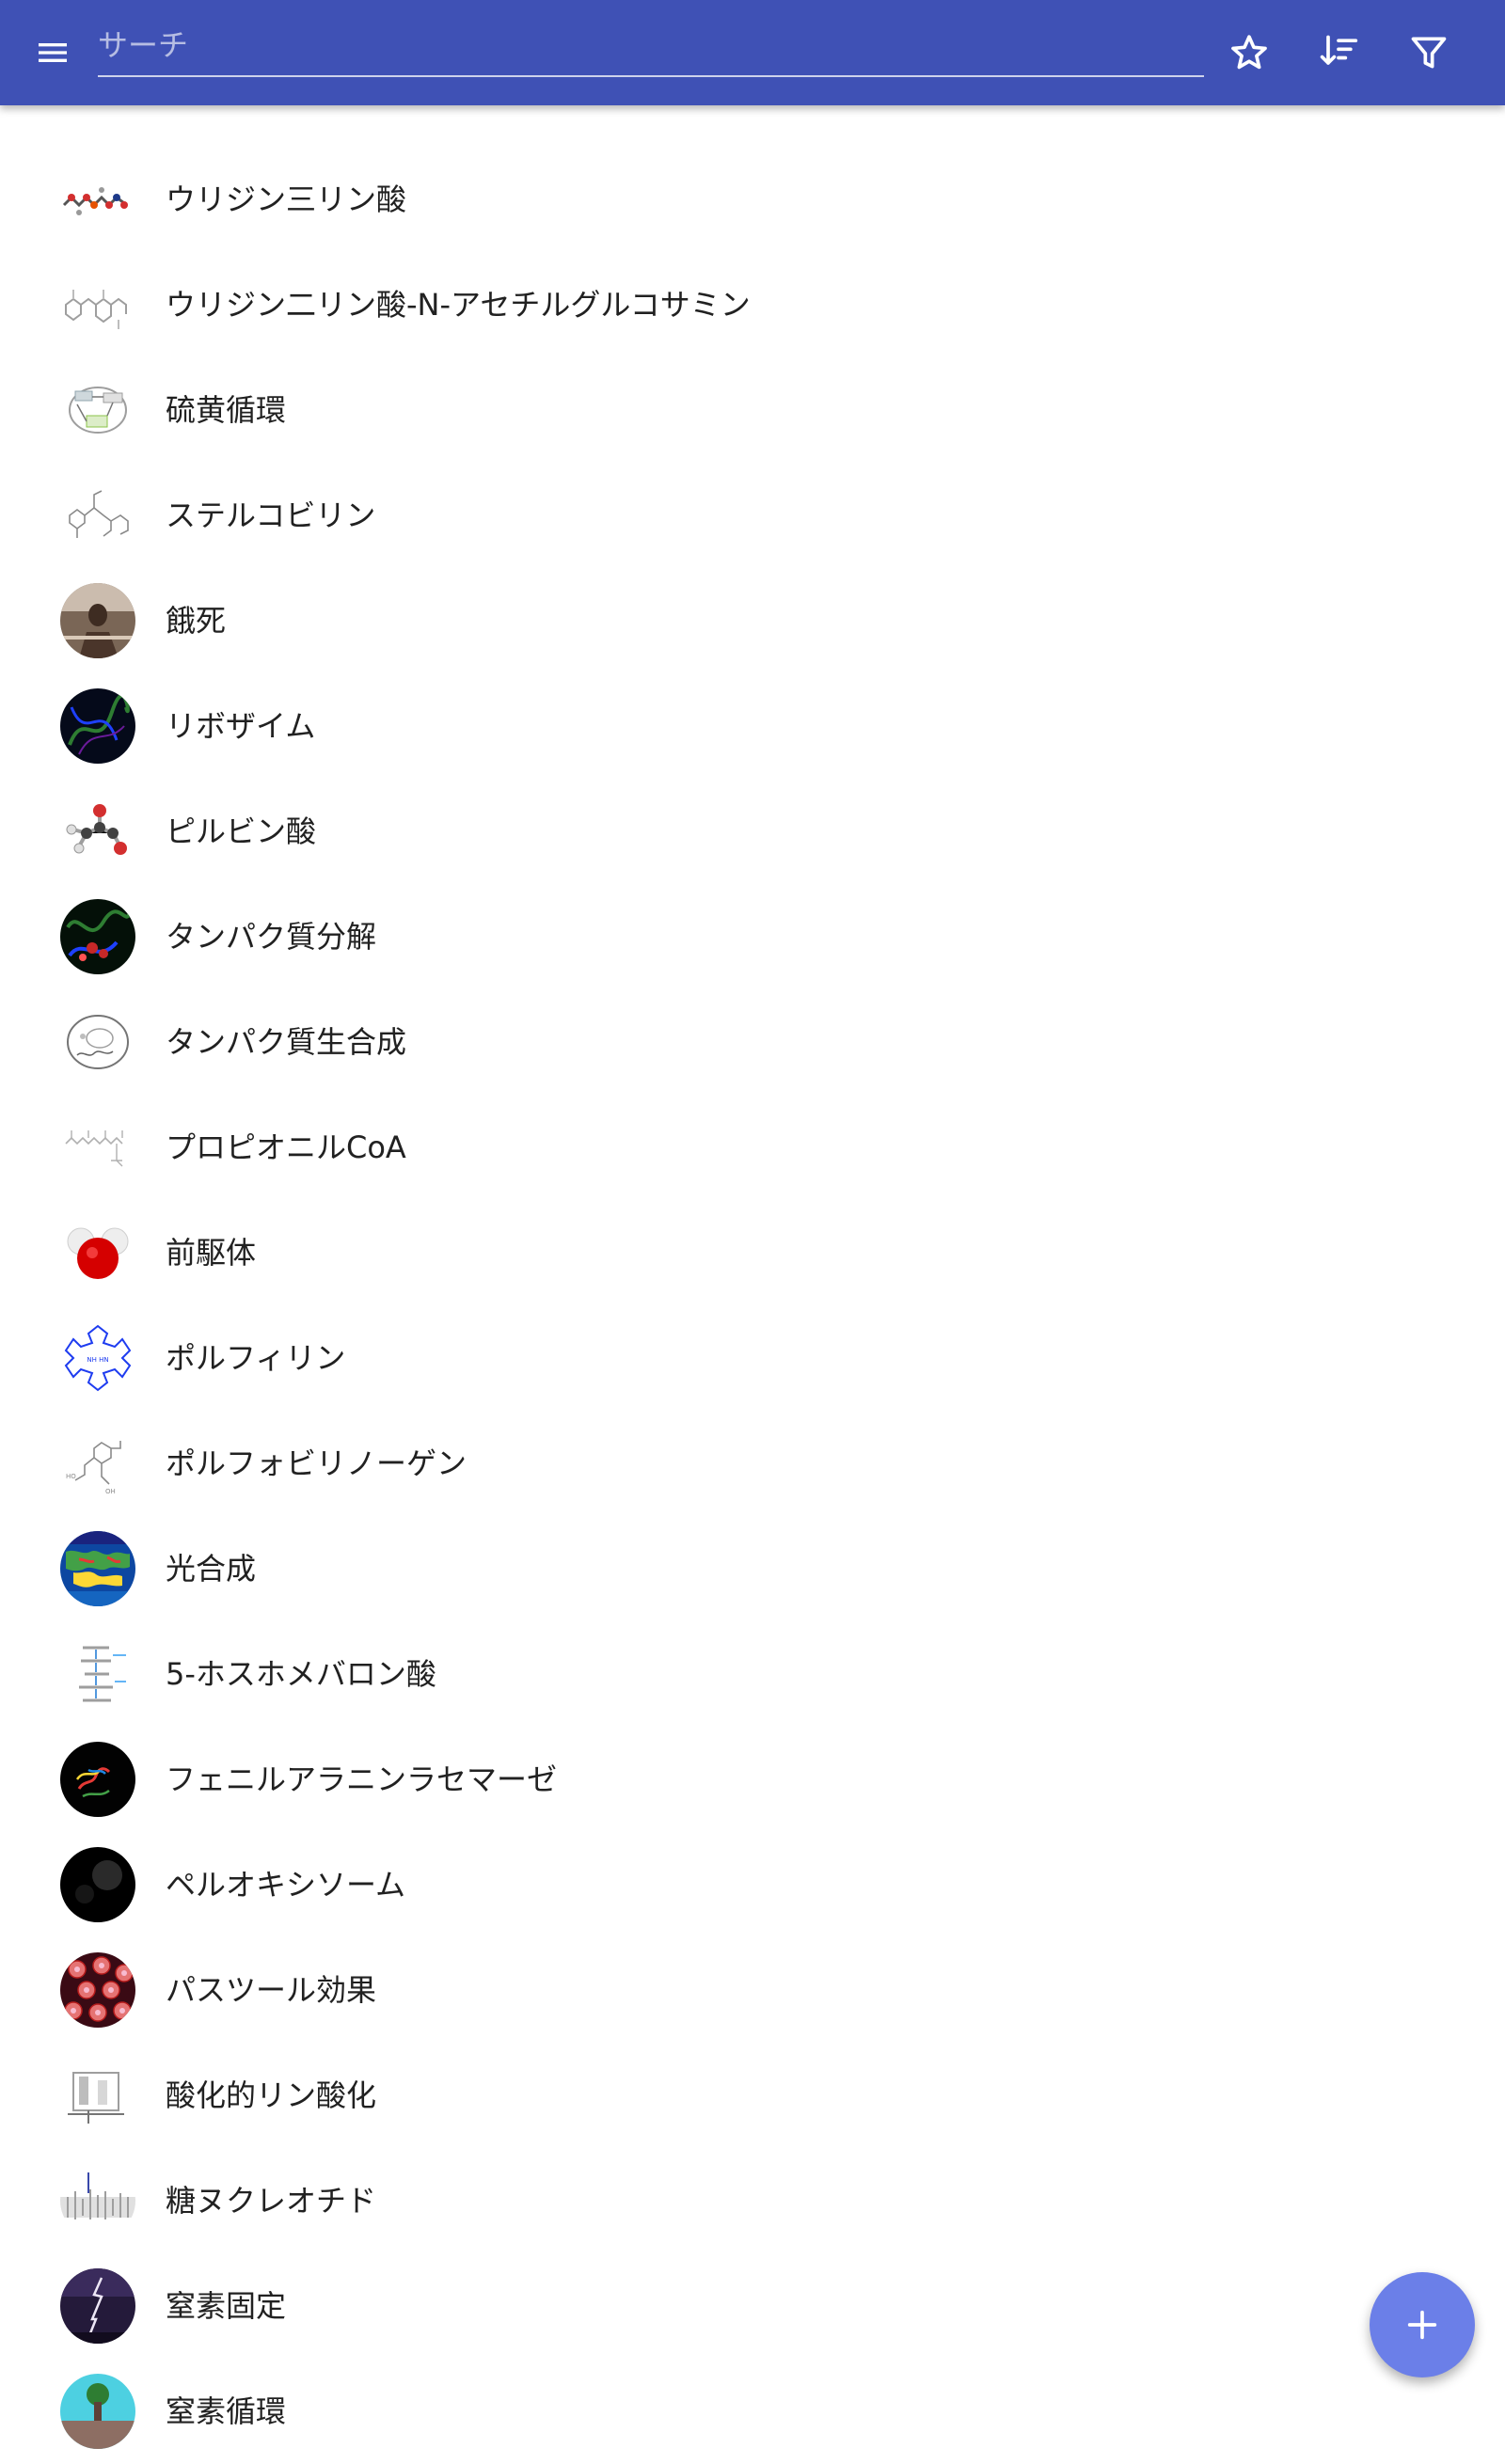 The height and width of the screenshot is (2464, 1505). I want to click on structure-formula-icon: HO OH, so click(98, 1463).